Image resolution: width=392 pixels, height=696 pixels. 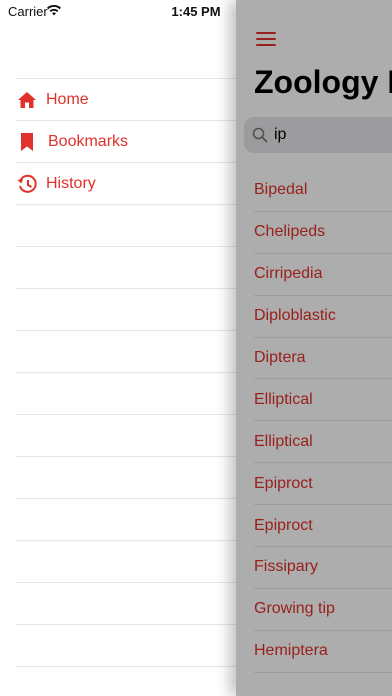 What do you see at coordinates (290, 232) in the screenshot?
I see `term-label: Chelipeds` at bounding box center [290, 232].